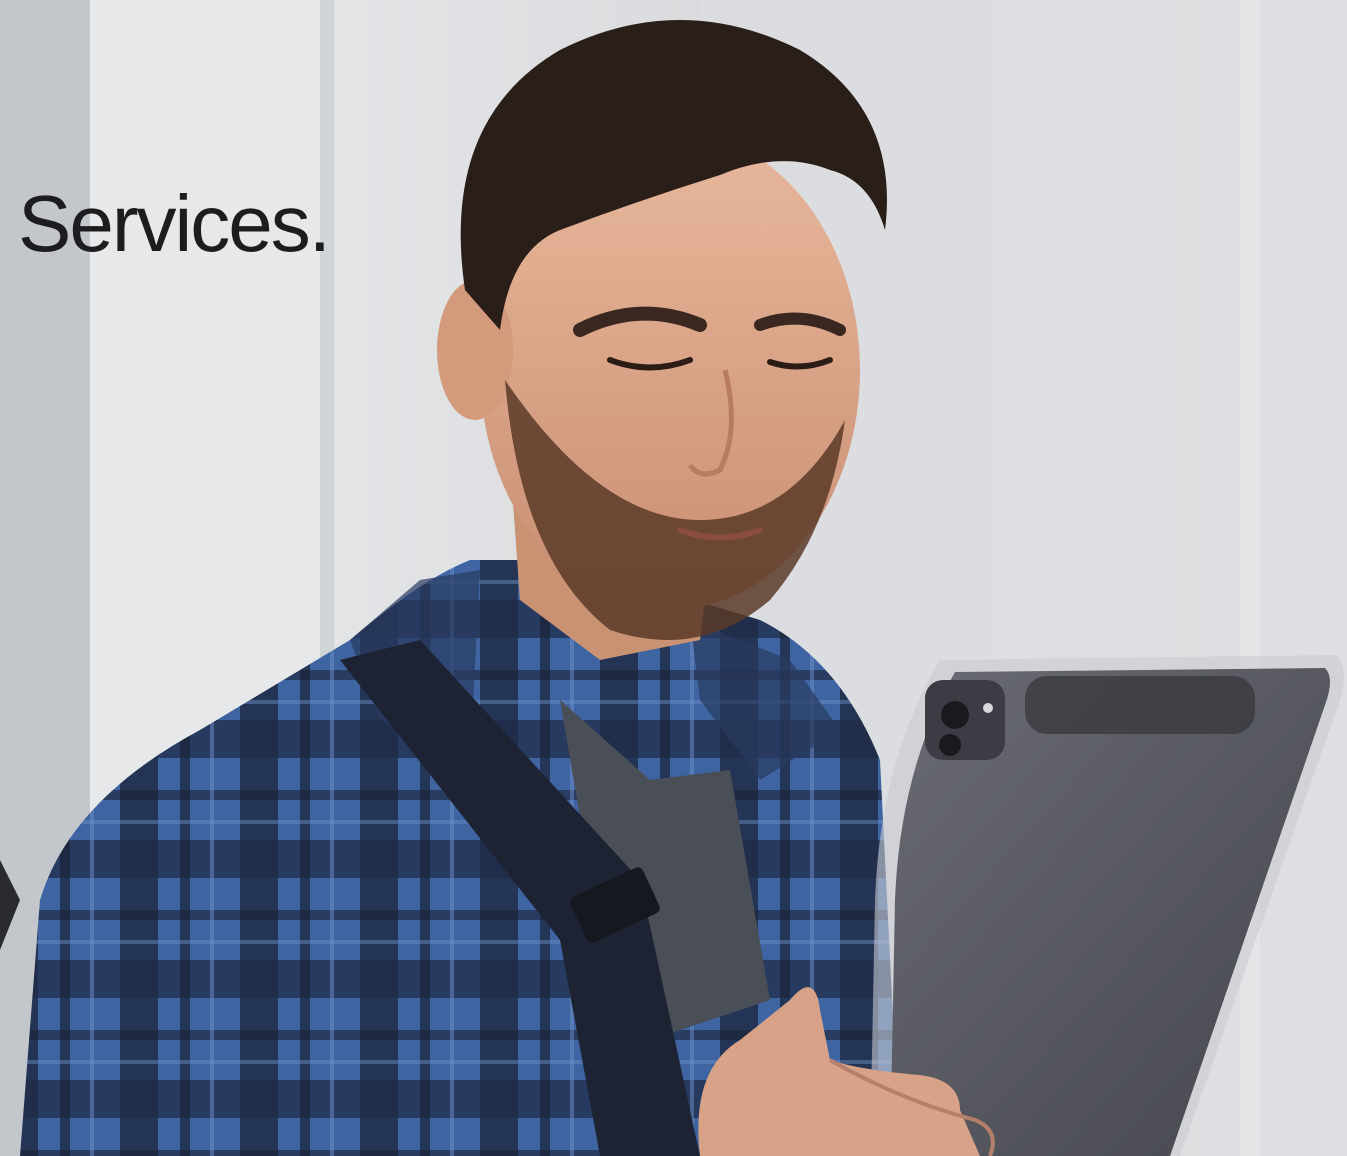 This screenshot has height=1156, width=1347. Describe the element at coordinates (174, 223) in the screenshot. I see `page-title: Services.` at that location.